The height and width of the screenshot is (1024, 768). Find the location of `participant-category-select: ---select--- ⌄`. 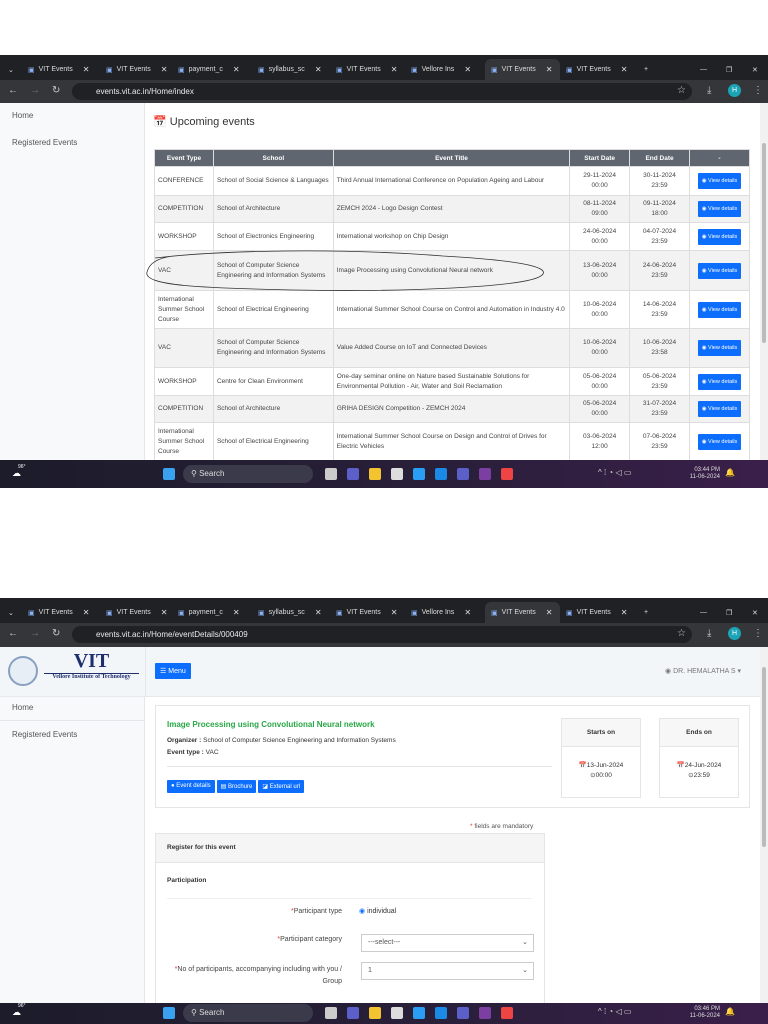

participant-category-select: ---select--- ⌄ is located at coordinates (447, 943).